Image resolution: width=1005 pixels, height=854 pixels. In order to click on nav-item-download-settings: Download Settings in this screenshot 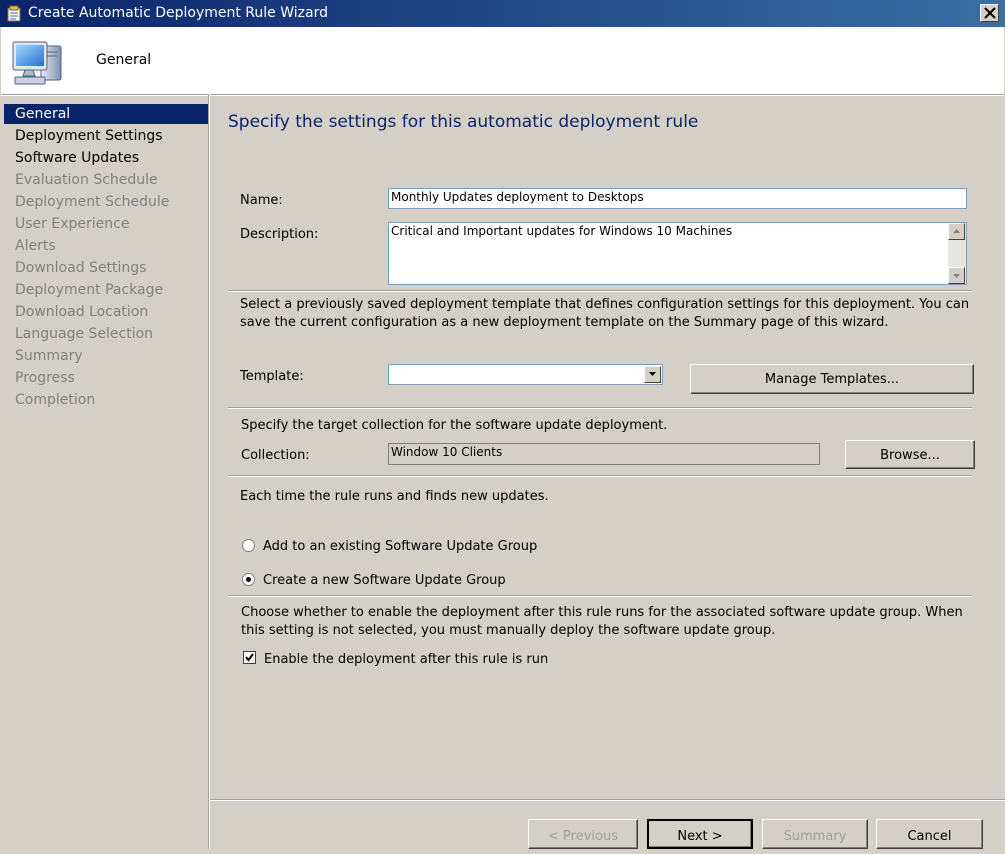, I will do `click(106, 268)`.